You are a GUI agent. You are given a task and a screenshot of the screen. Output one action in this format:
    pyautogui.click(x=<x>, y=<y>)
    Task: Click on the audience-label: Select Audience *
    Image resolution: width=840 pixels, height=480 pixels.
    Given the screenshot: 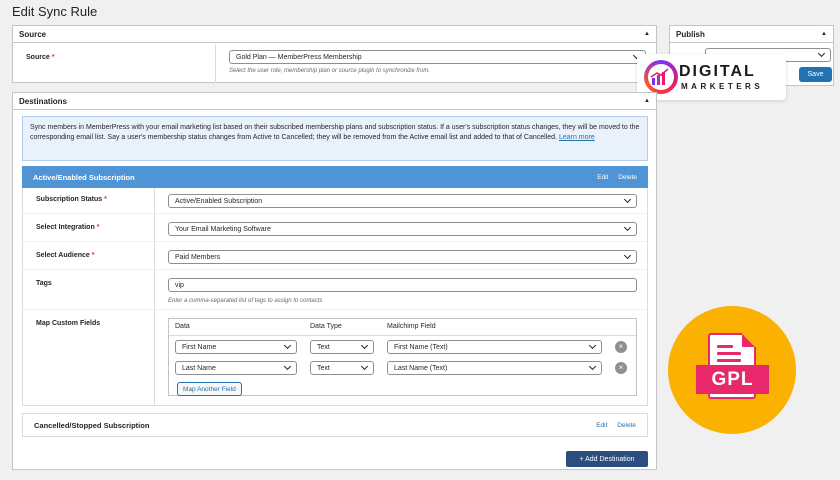 What is the action you would take?
    pyautogui.click(x=65, y=255)
    